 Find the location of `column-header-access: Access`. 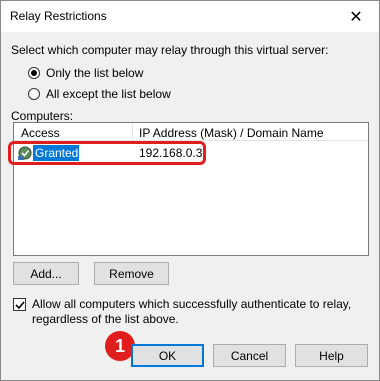

column-header-access: Access is located at coordinates (40, 133).